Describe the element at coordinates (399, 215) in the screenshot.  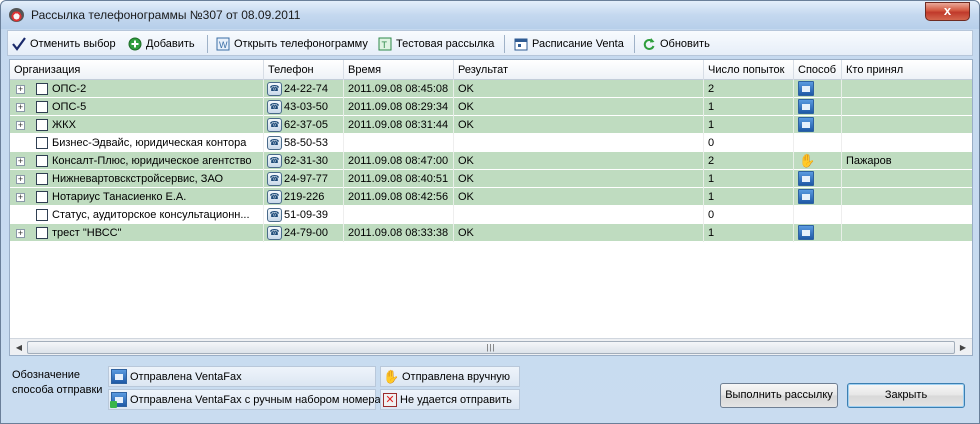
I see `time-cell` at that location.